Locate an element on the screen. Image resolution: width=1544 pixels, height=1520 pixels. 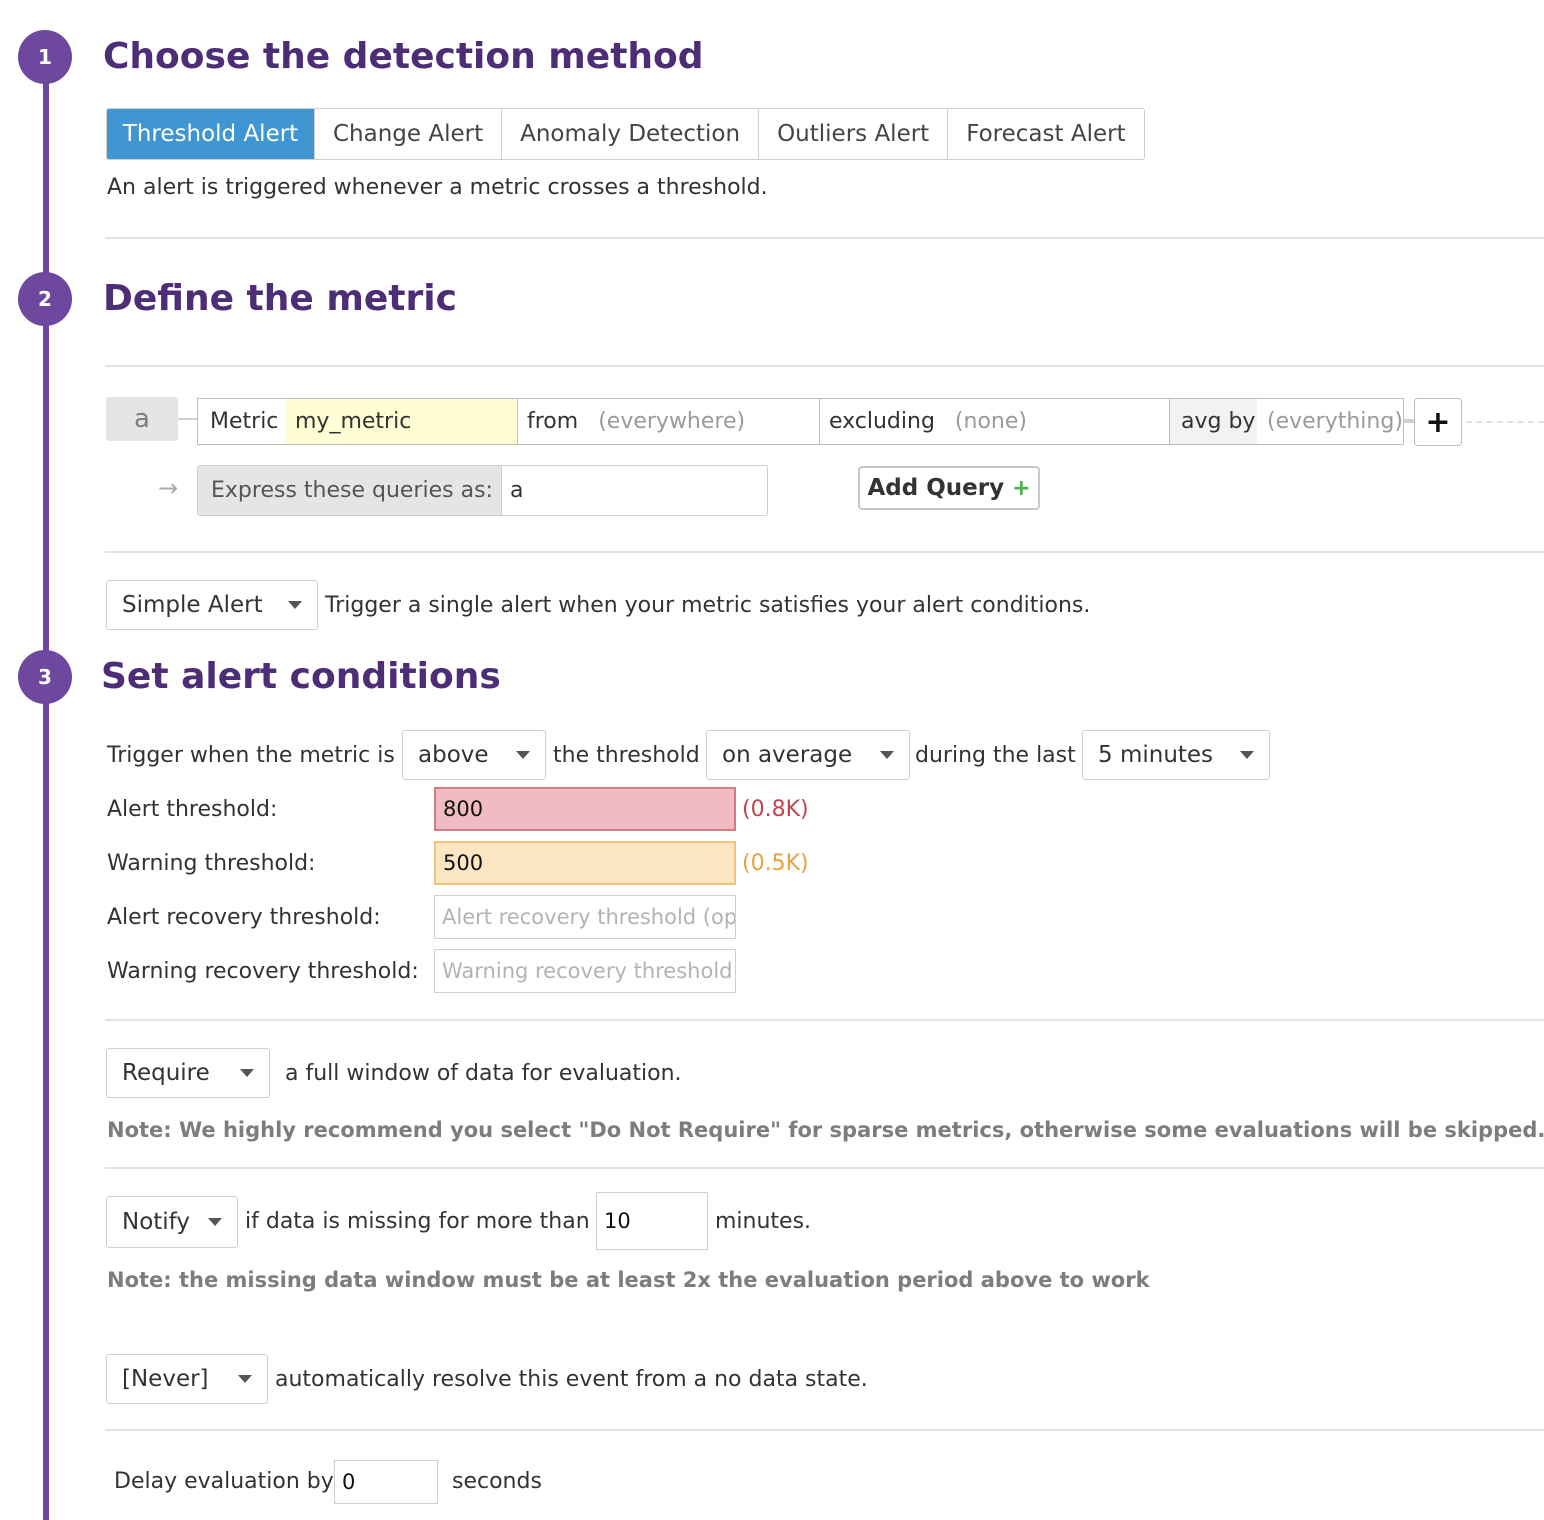
step-number: 2 is located at coordinates (45, 299).